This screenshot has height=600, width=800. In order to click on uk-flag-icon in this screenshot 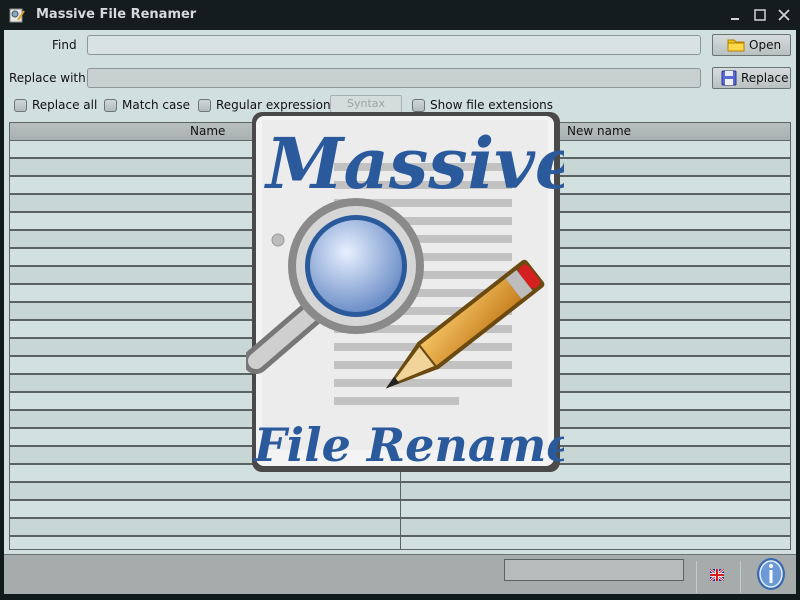, I will do `click(717, 575)`.